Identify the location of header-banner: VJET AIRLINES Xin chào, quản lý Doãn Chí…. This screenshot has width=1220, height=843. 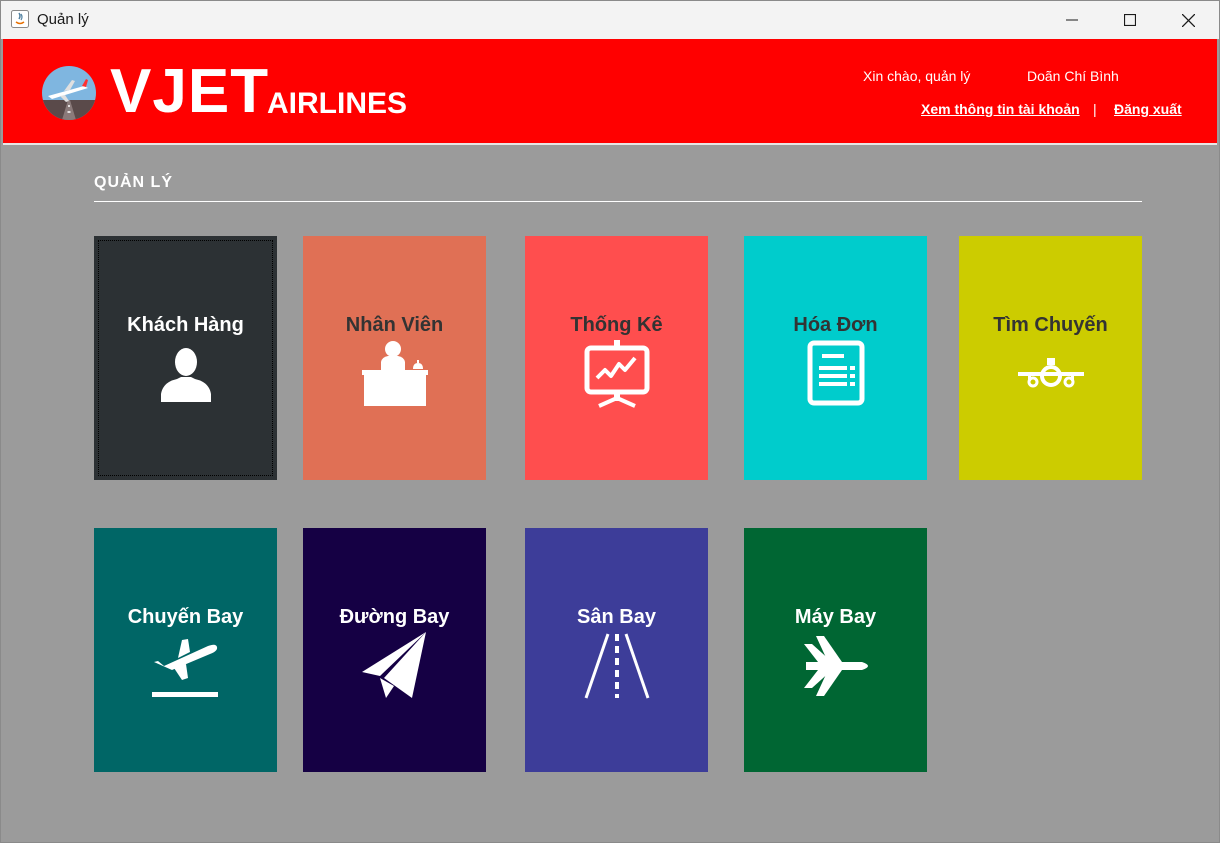
(610, 91).